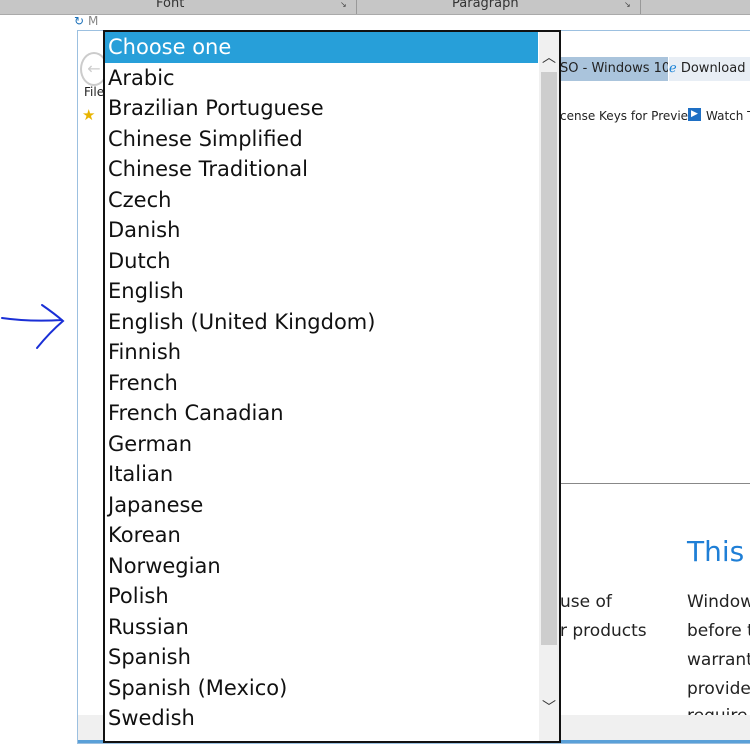 Image resolution: width=750 pixels, height=747 pixels. What do you see at coordinates (717, 710) in the screenshot?
I see `content-text: require` at bounding box center [717, 710].